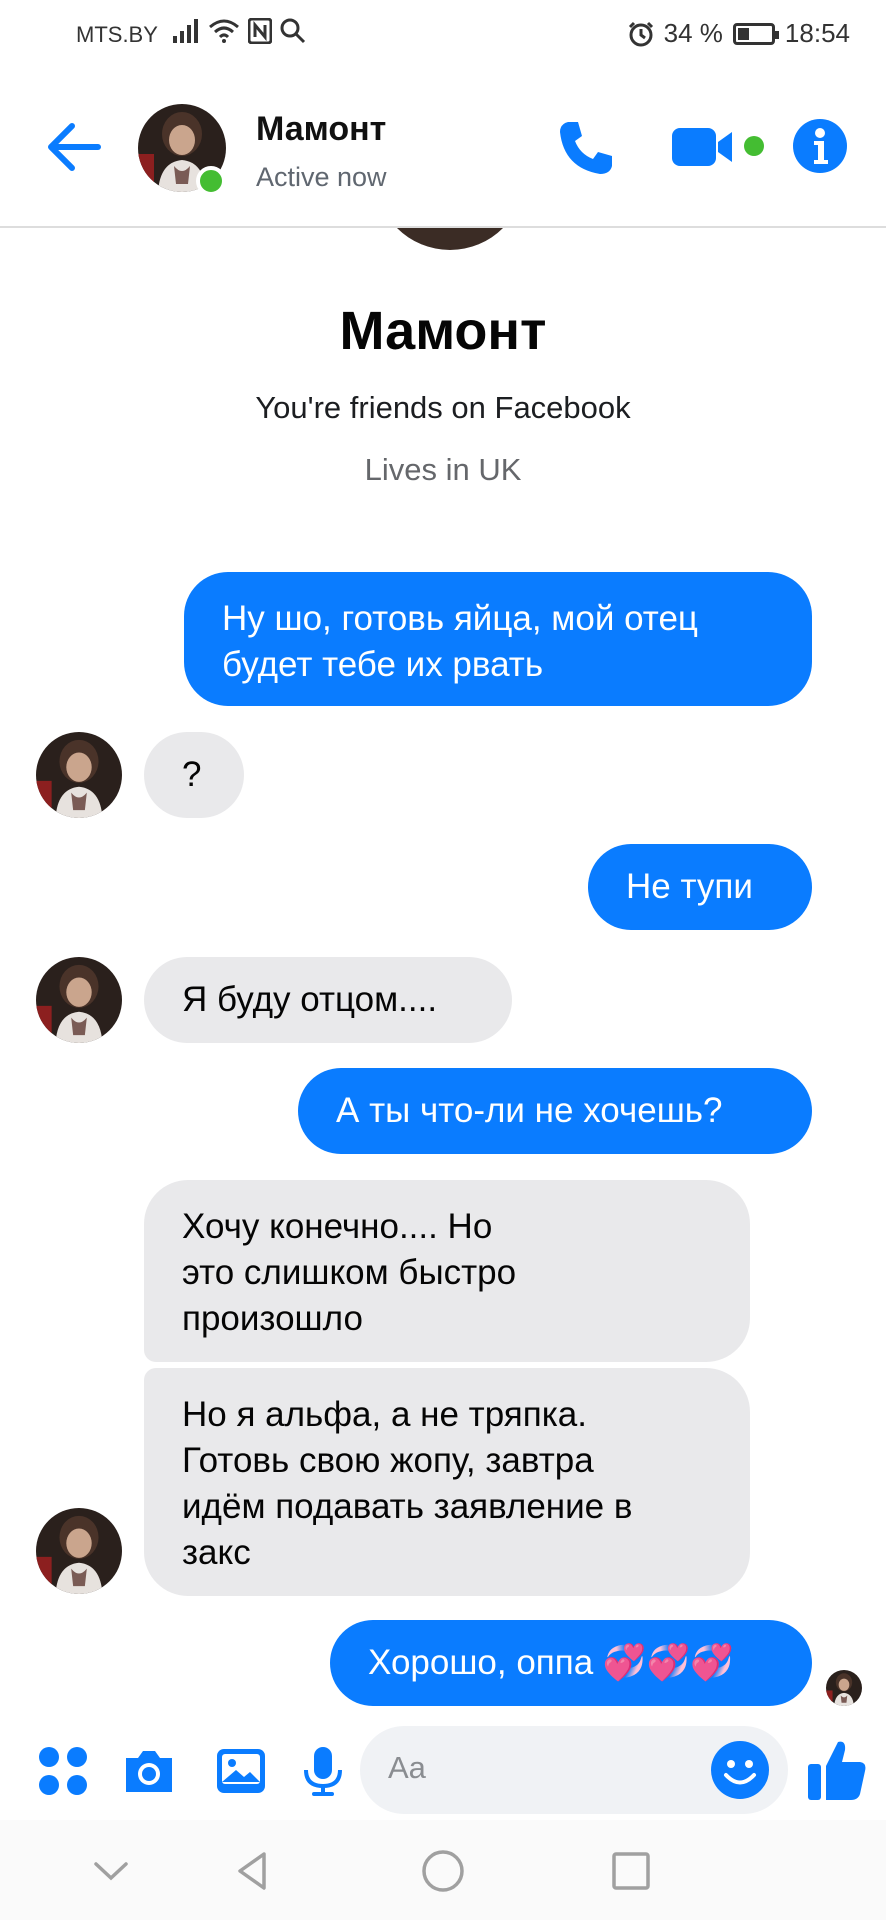  What do you see at coordinates (443, 469) in the screenshot?
I see `location-info: Lives in UK` at bounding box center [443, 469].